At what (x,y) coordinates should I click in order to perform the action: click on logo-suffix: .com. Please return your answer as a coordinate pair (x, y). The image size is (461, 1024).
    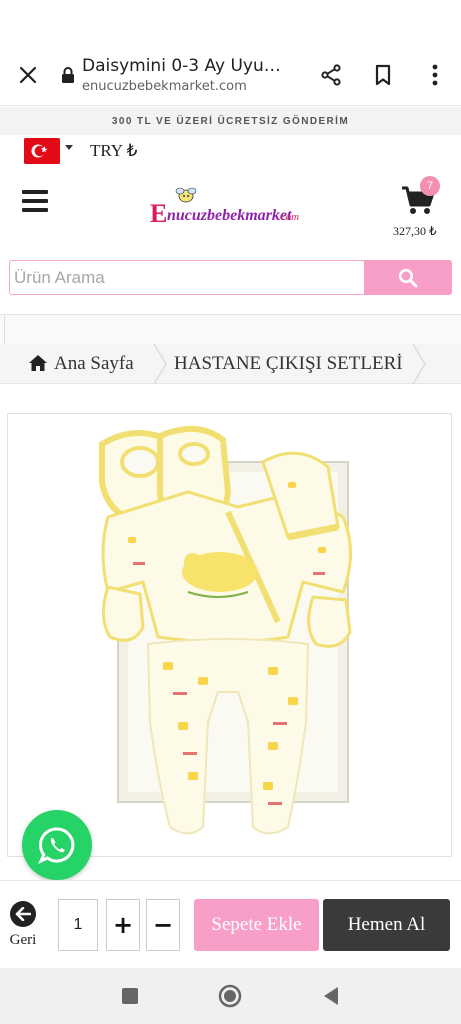
    Looking at the image, I should click on (288, 217).